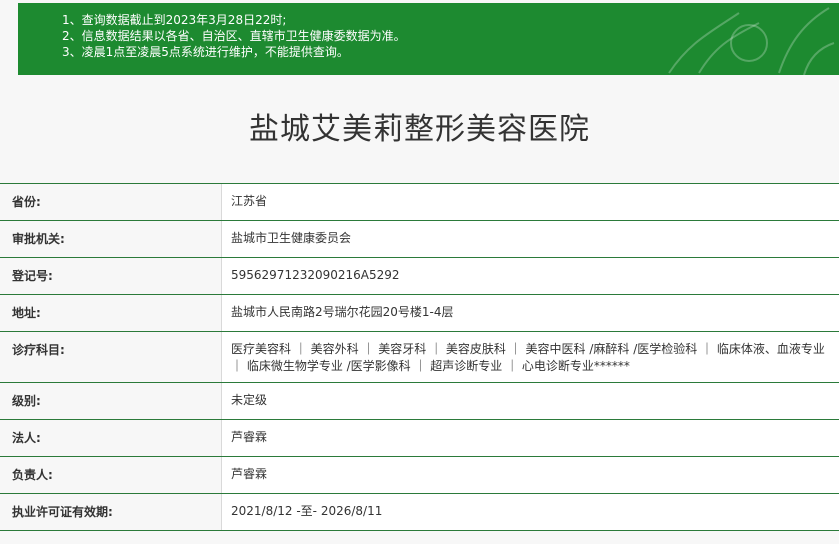  Describe the element at coordinates (530, 313) in the screenshot. I see `row-value: 盐城市人民南路2号瑞尔花园20号楼1-4层` at that location.